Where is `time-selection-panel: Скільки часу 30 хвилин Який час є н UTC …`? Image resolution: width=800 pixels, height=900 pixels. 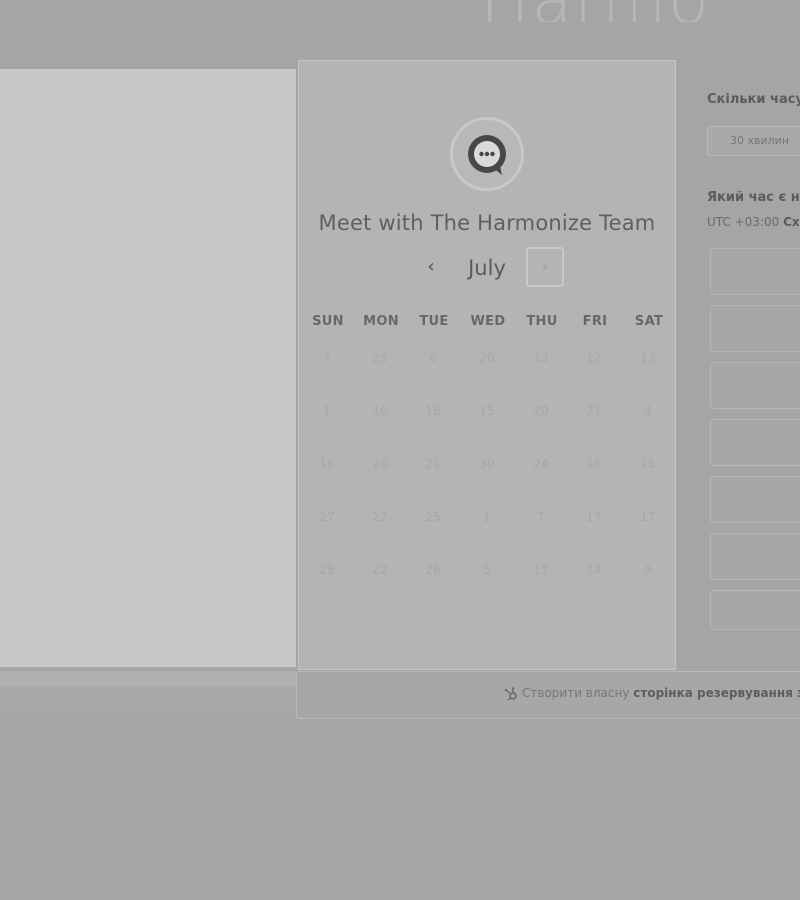
time-selection-panel: Скільки часу 30 хвилин Який час є н UTC … is located at coordinates (740, 365).